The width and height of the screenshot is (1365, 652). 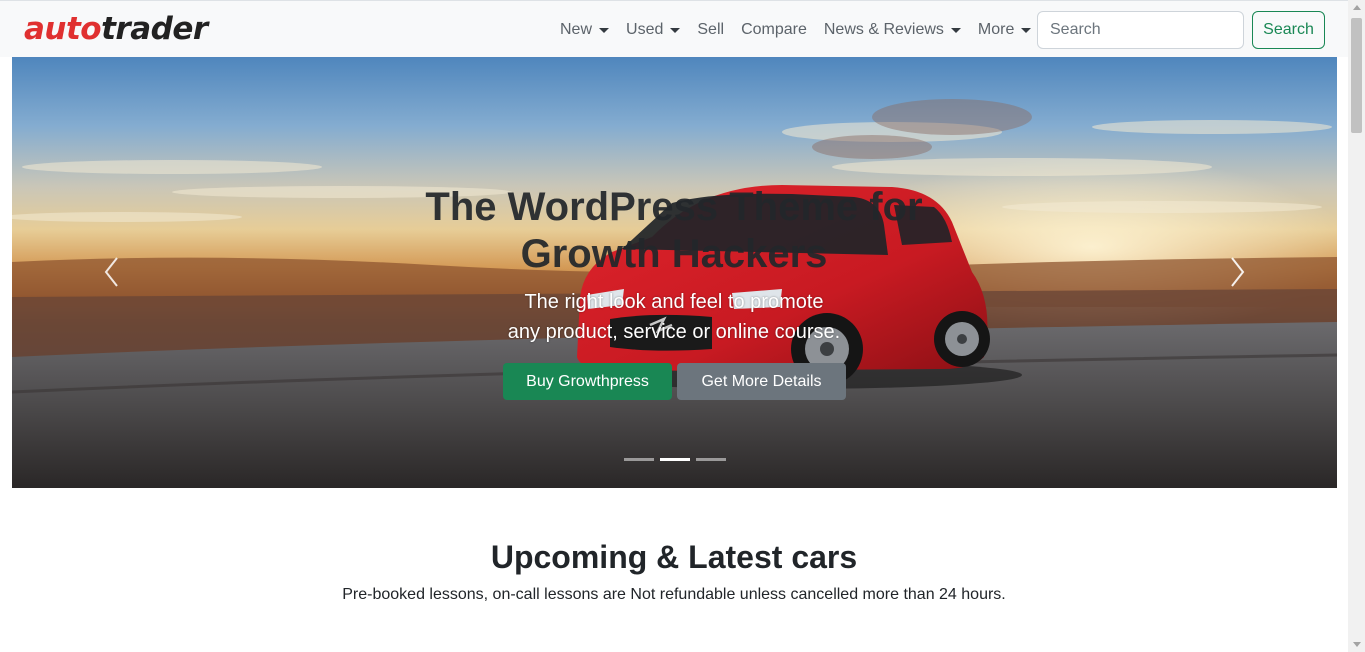 I want to click on logo-part-auto: auto, so click(x=63, y=29).